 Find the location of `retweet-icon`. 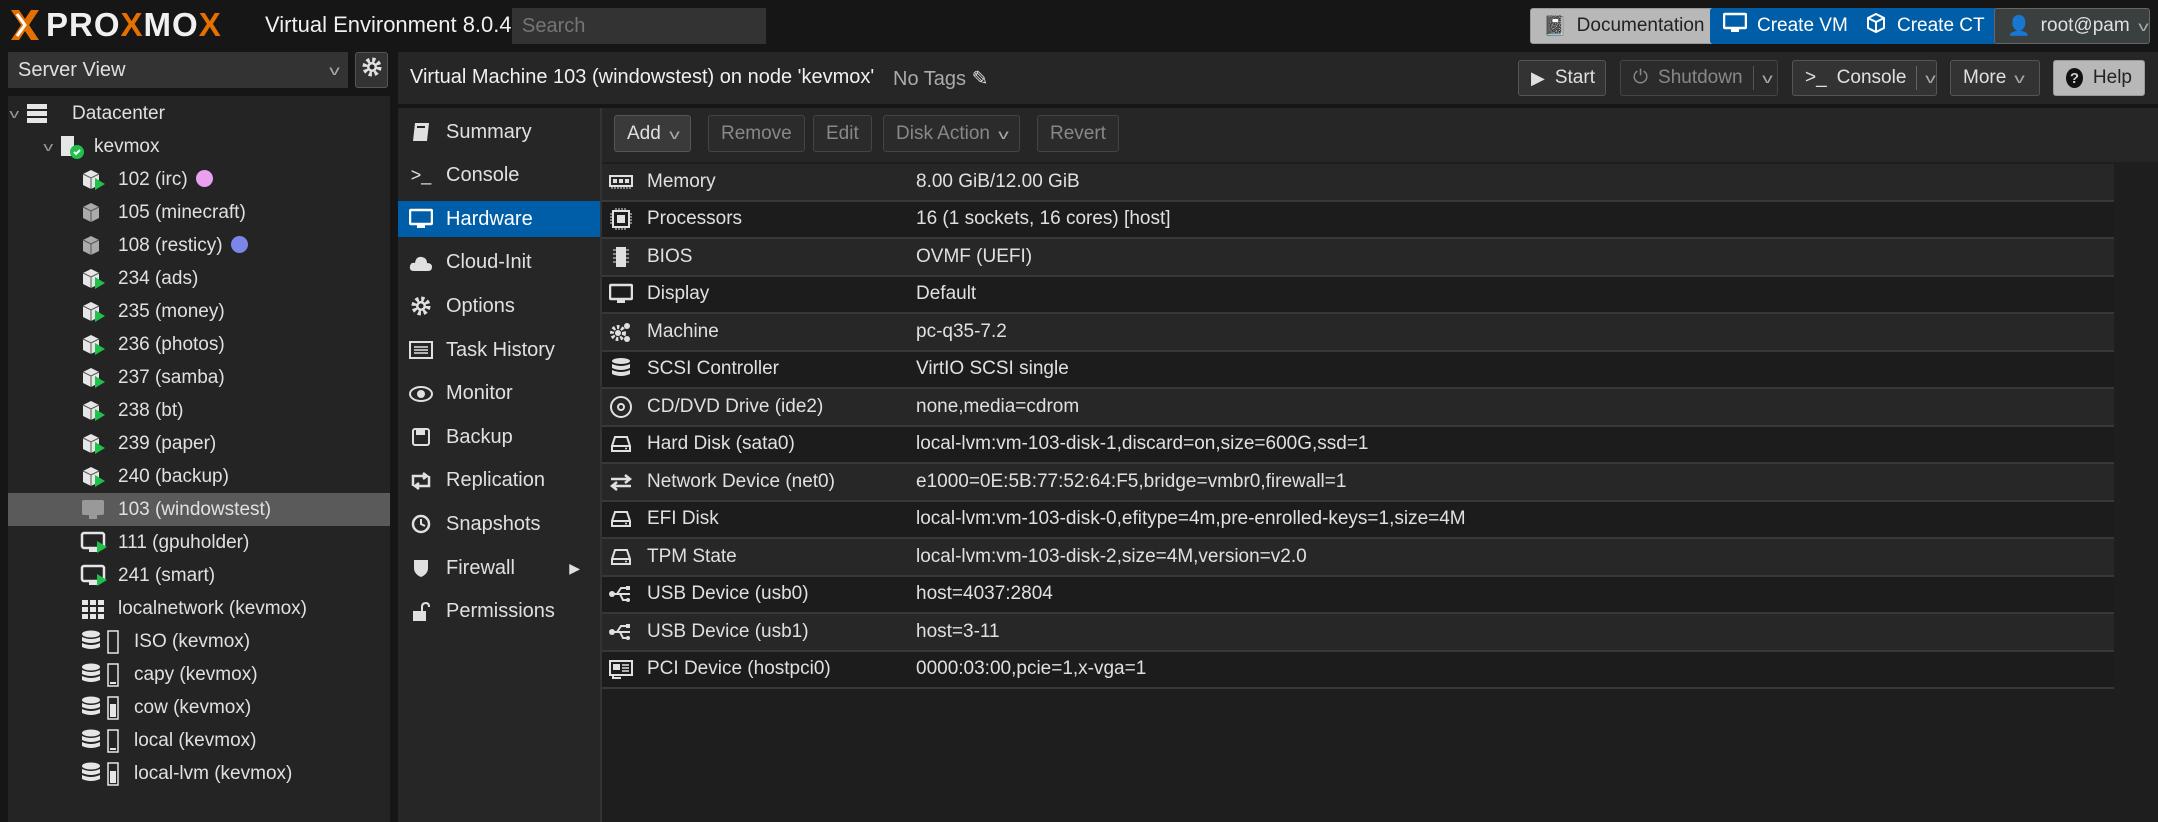

retweet-icon is located at coordinates (421, 481).